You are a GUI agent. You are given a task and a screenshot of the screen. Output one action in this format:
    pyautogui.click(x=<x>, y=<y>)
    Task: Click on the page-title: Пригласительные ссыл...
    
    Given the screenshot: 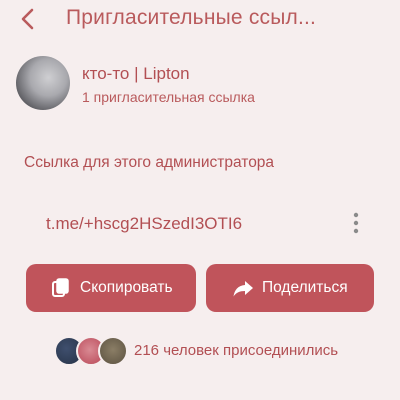 What is the action you would take?
    pyautogui.click(x=191, y=17)
    